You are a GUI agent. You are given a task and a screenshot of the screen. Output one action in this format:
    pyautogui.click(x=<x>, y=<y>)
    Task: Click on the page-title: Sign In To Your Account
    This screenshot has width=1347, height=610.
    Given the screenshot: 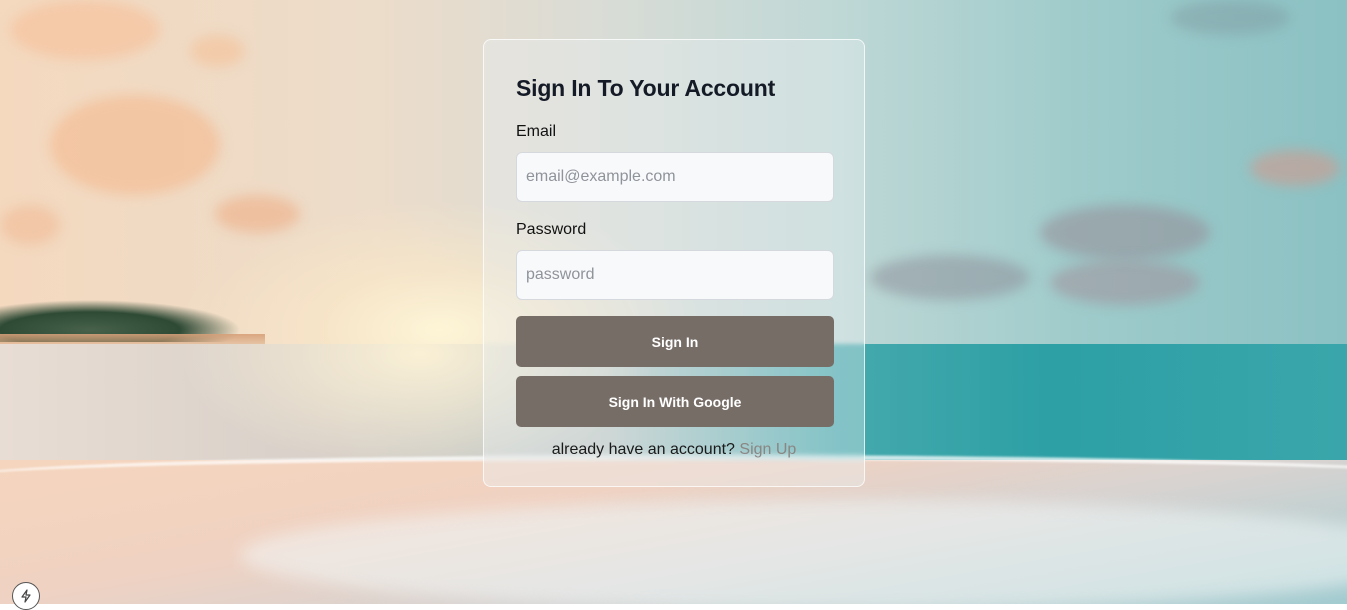 What is the action you would take?
    pyautogui.click(x=646, y=88)
    